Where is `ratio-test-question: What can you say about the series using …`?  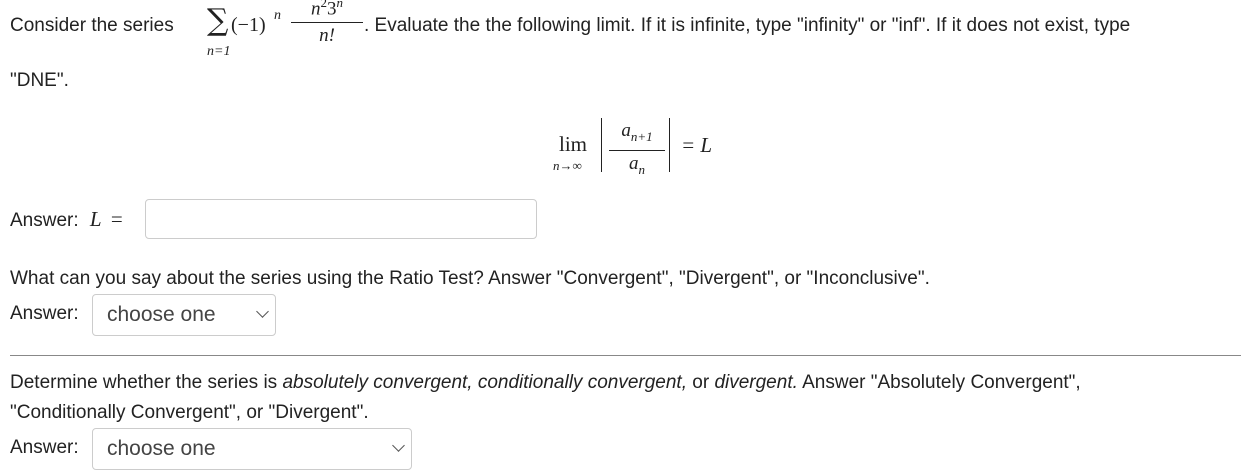 ratio-test-question: What can you say about the series using … is located at coordinates (470, 278).